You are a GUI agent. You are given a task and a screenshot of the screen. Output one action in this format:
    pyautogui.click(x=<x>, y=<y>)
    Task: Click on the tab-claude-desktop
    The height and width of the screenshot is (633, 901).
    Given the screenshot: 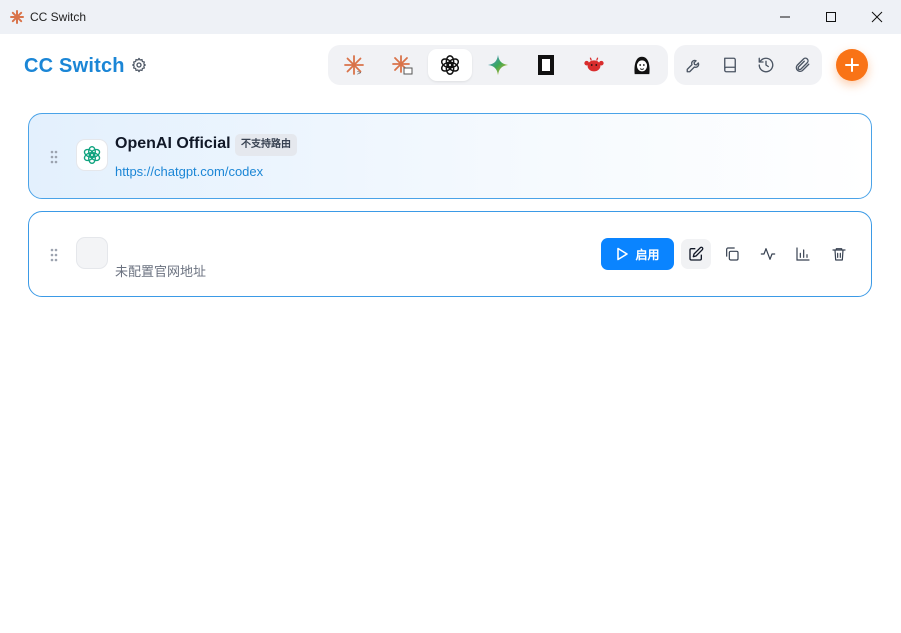 What is the action you would take?
    pyautogui.click(x=402, y=65)
    